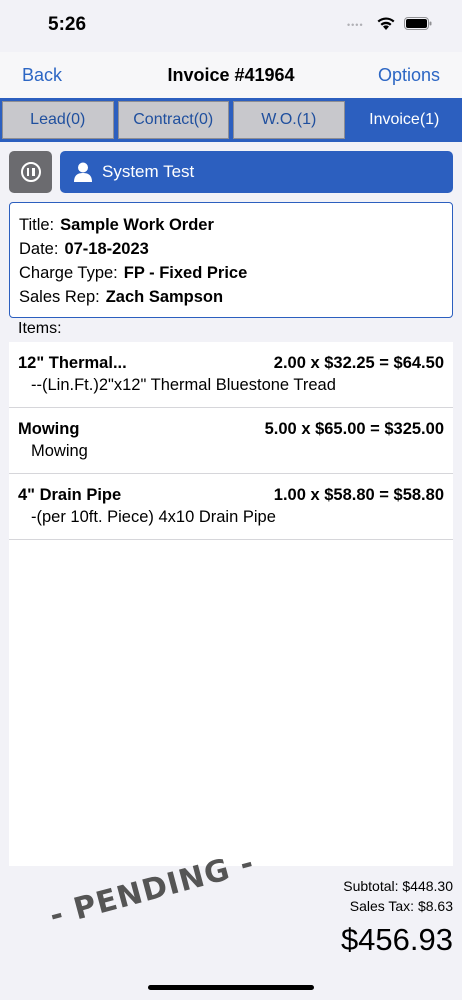 The image size is (462, 1000). Describe the element at coordinates (289, 120) in the screenshot. I see `tab-work-order: W.O.(1)` at that location.